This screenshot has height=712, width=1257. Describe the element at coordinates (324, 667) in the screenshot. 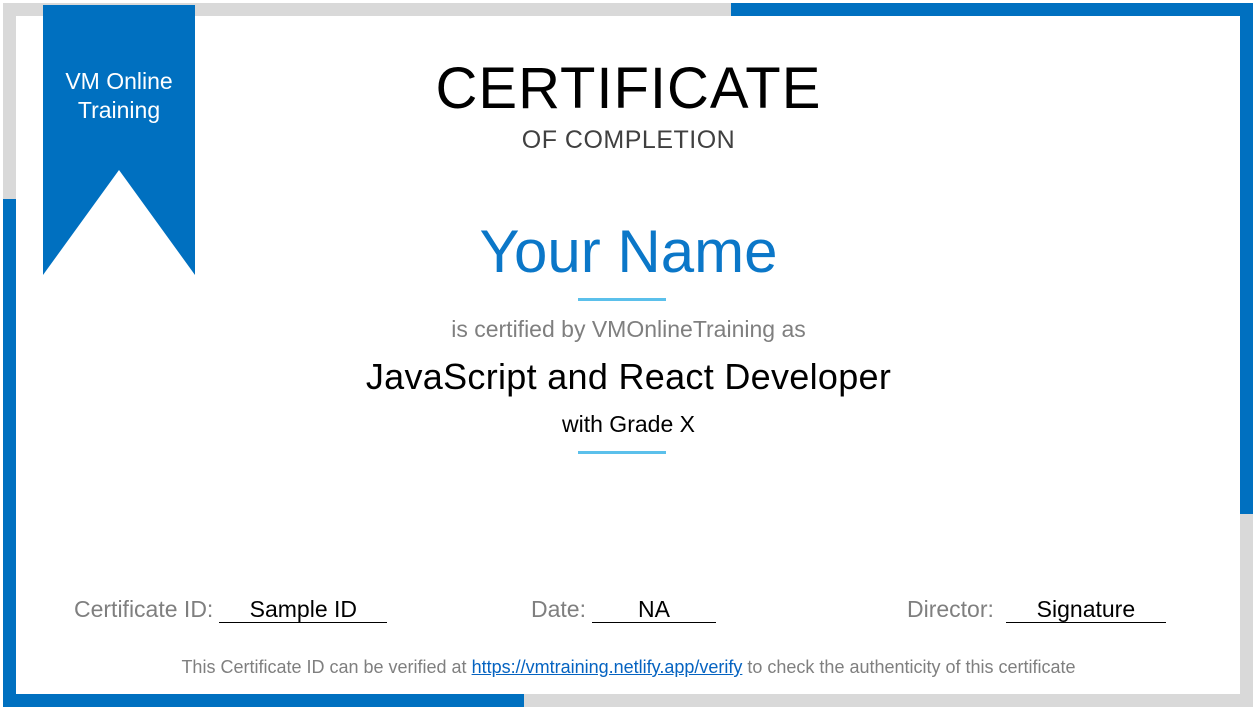

I see `verify-prefix: This Certificate ID can be verified at` at that location.